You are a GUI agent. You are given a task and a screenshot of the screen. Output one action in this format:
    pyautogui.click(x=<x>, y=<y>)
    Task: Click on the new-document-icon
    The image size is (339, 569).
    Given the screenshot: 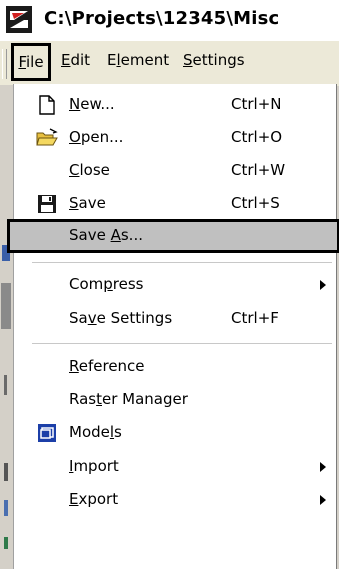 What is the action you would take?
    pyautogui.click(x=47, y=105)
    